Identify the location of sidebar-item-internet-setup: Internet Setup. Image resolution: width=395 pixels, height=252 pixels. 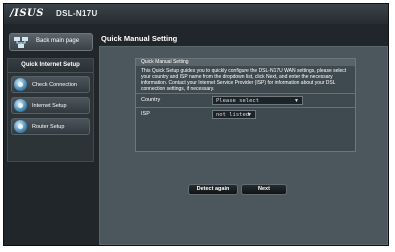
(50, 105).